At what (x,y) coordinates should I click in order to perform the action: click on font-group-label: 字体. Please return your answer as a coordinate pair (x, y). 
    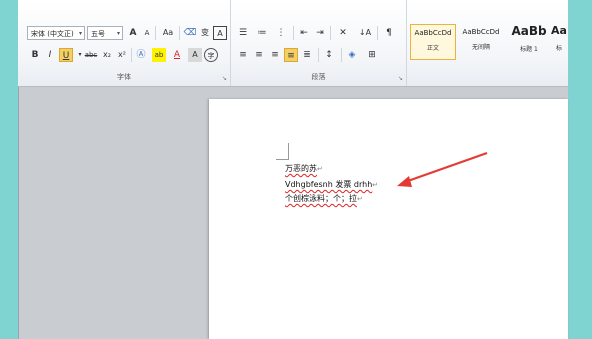
    Looking at the image, I should click on (124, 77).